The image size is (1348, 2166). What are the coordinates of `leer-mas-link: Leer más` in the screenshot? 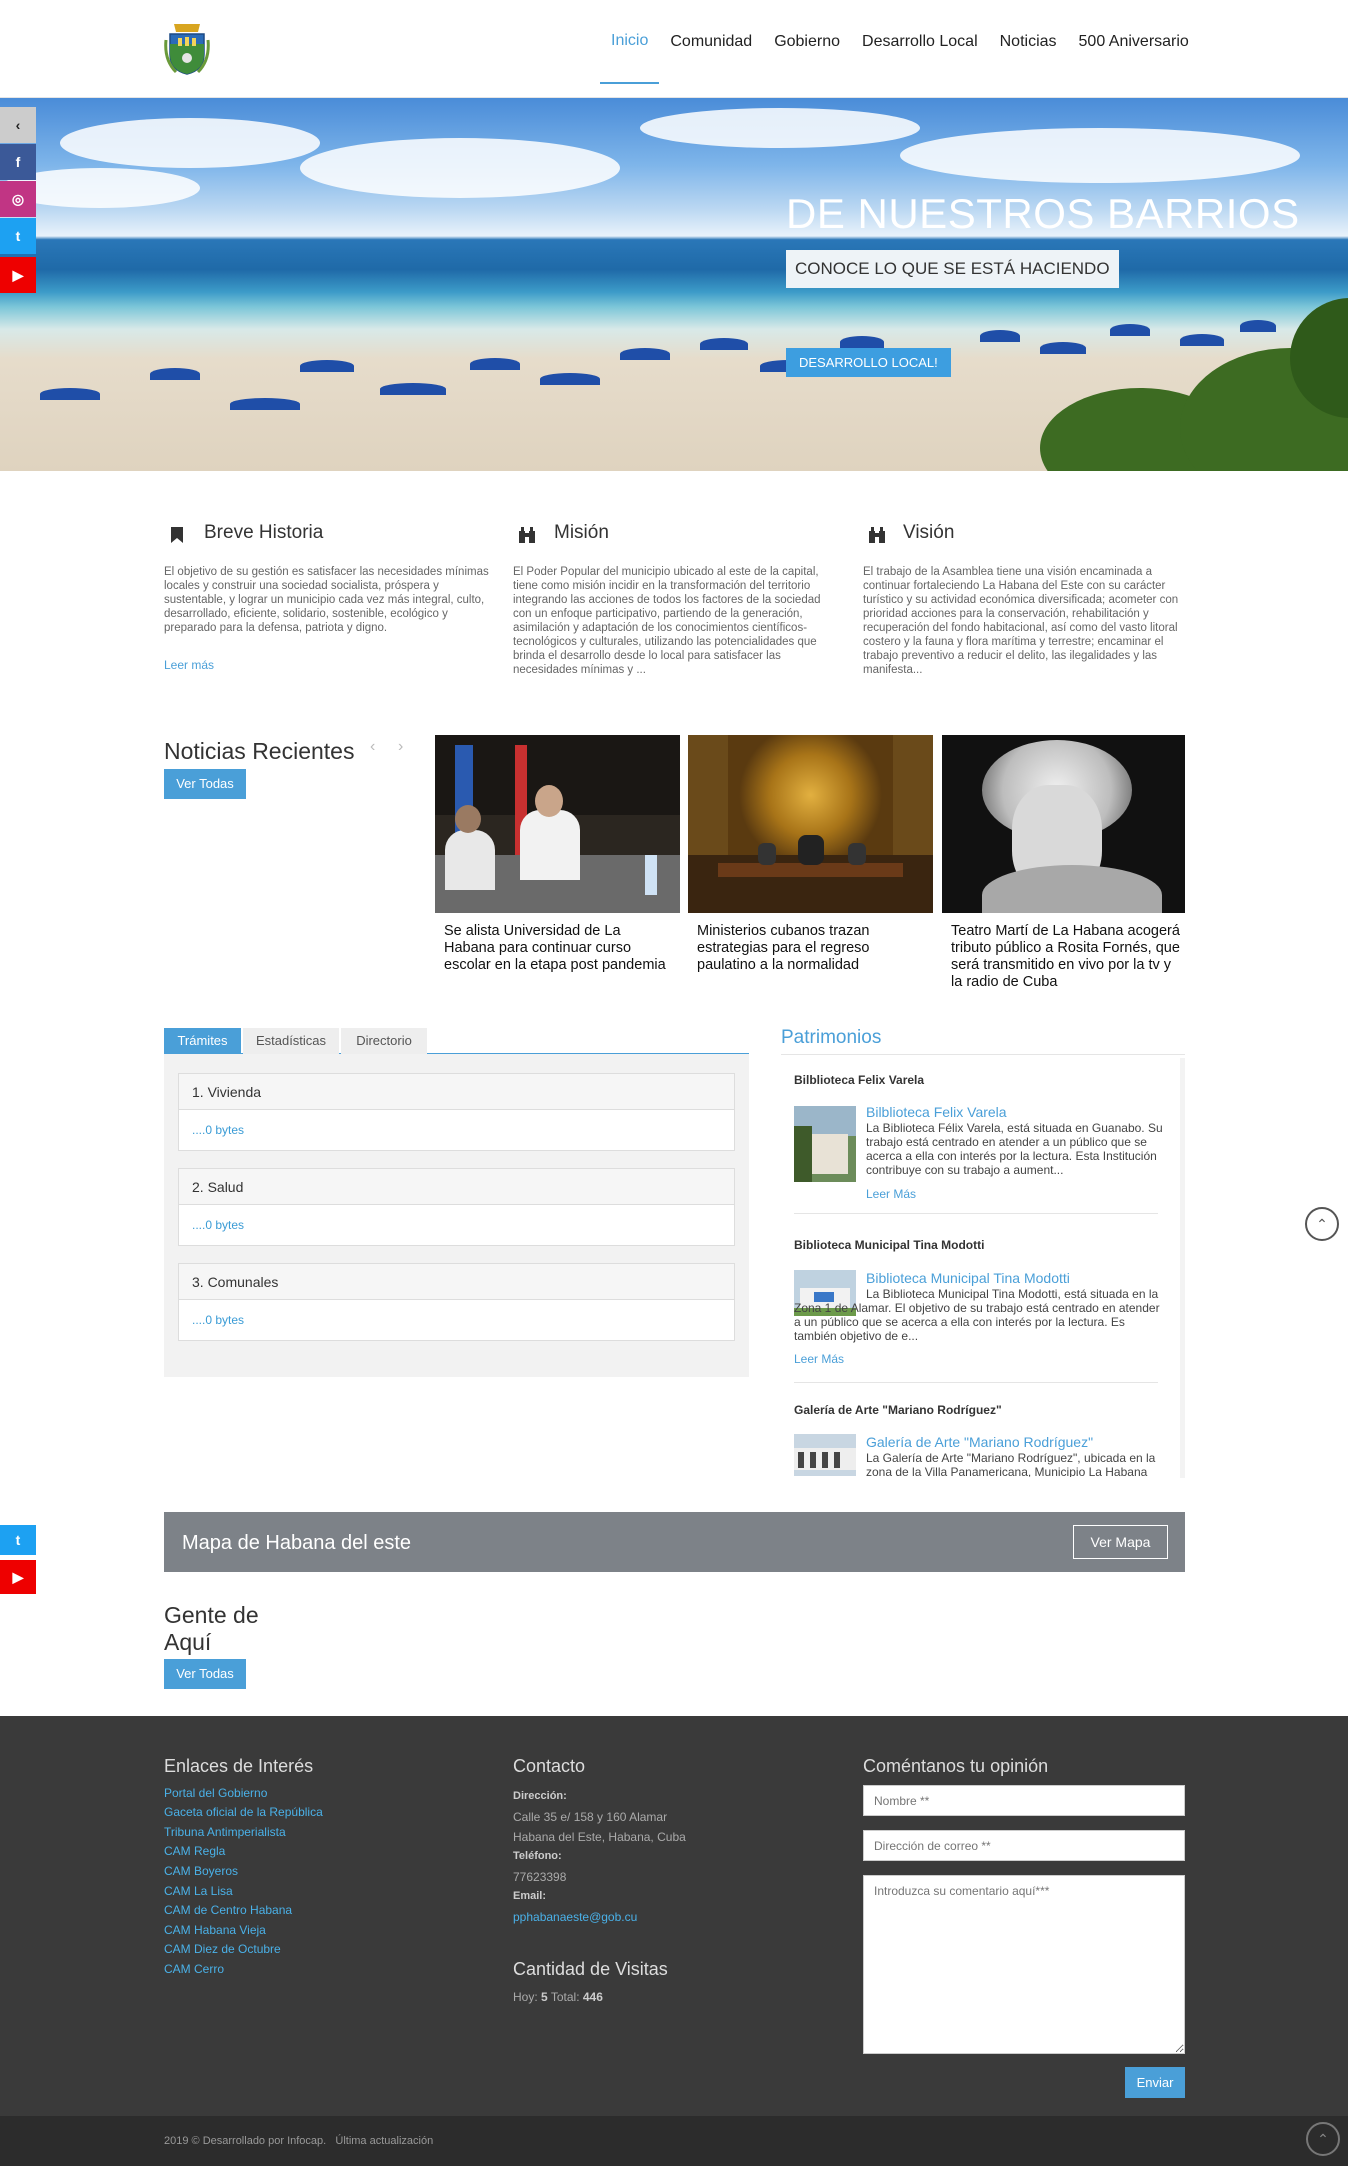 It's located at (189, 665).